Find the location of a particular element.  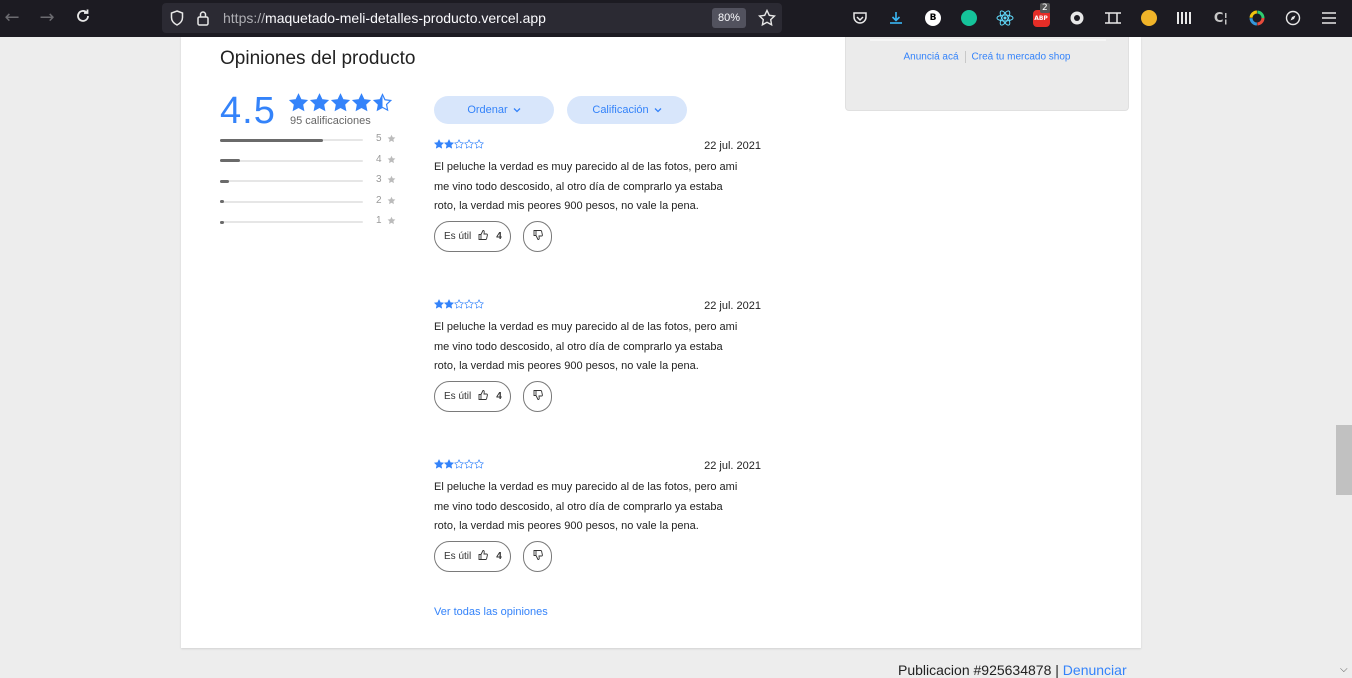

extension-b-icon: B is located at coordinates (933, 18).